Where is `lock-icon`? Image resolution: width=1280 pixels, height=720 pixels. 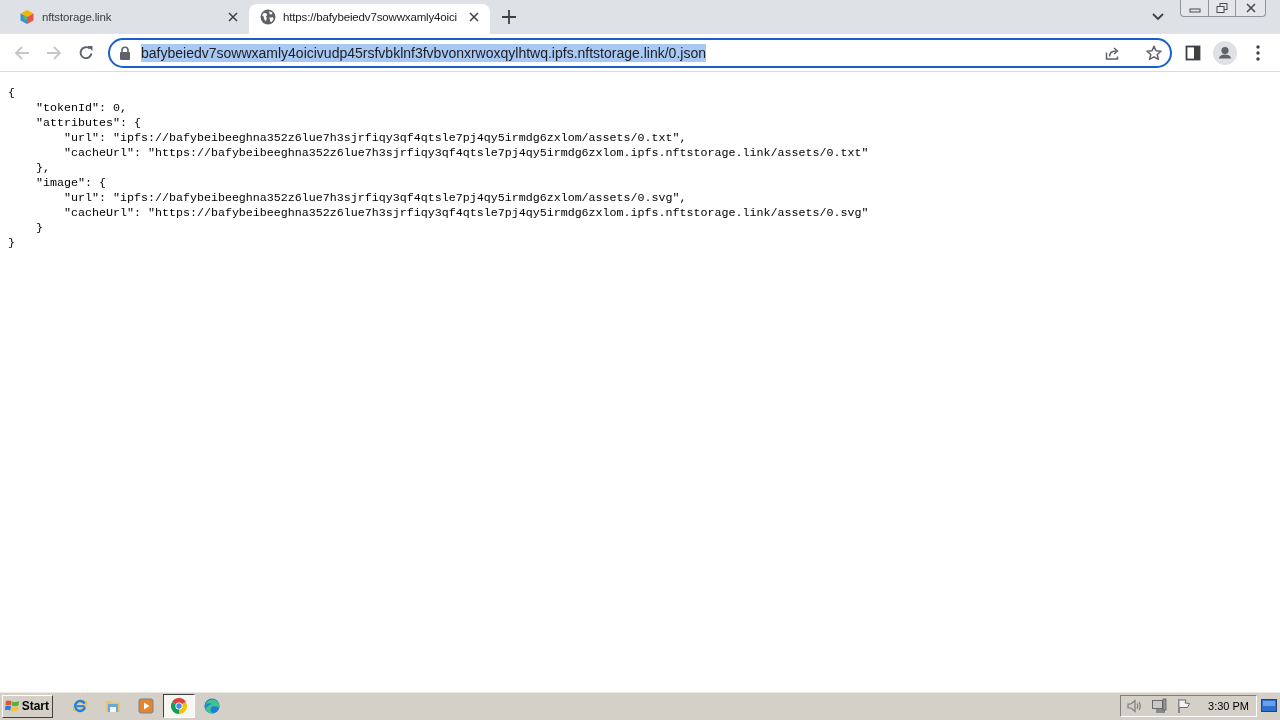 lock-icon is located at coordinates (125, 52).